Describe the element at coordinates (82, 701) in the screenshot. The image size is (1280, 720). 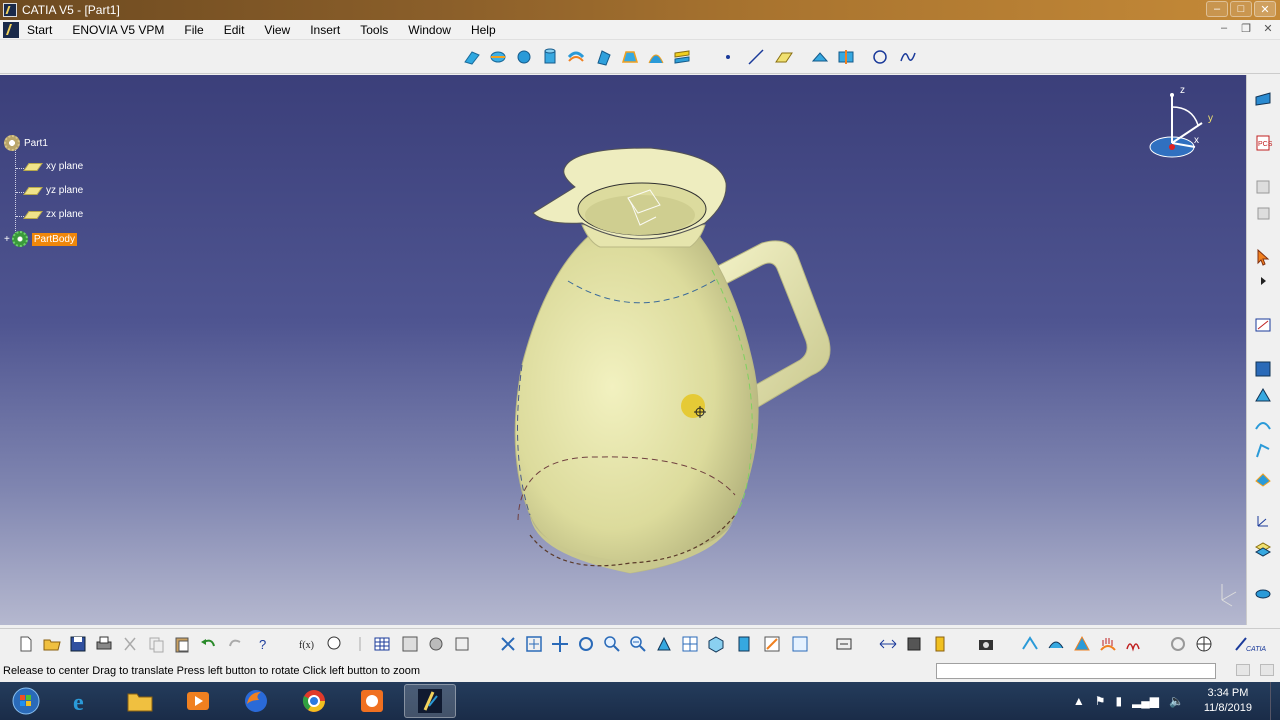
I see `internet-explorer-icon: e` at that location.